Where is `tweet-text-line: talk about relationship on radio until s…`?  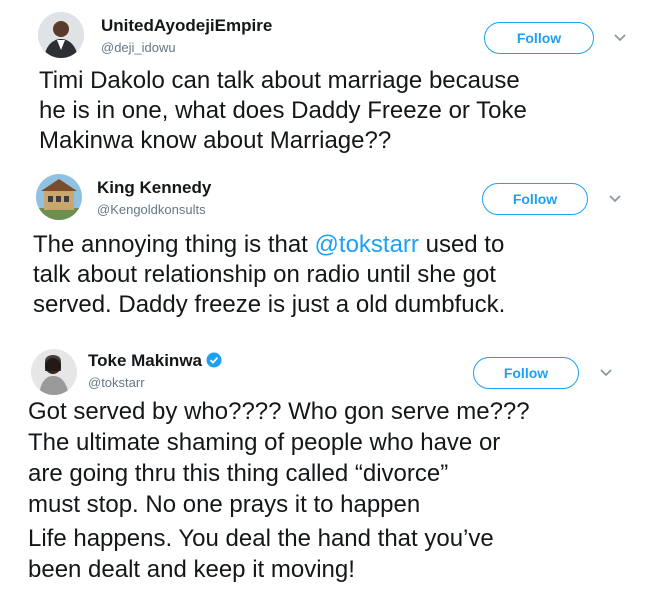 tweet-text-line: talk about relationship on radio until s… is located at coordinates (264, 274).